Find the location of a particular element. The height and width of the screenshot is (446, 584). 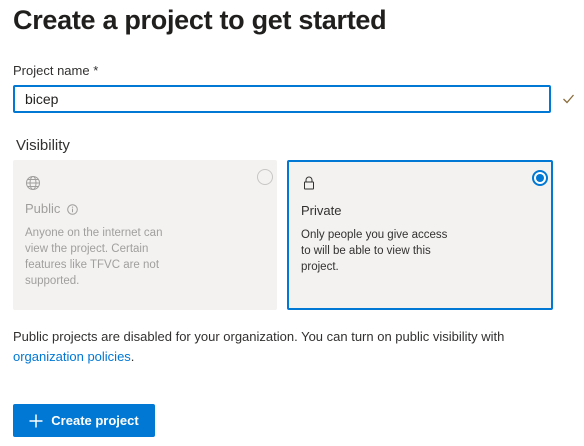

private-option-title: Private is located at coordinates (321, 210).